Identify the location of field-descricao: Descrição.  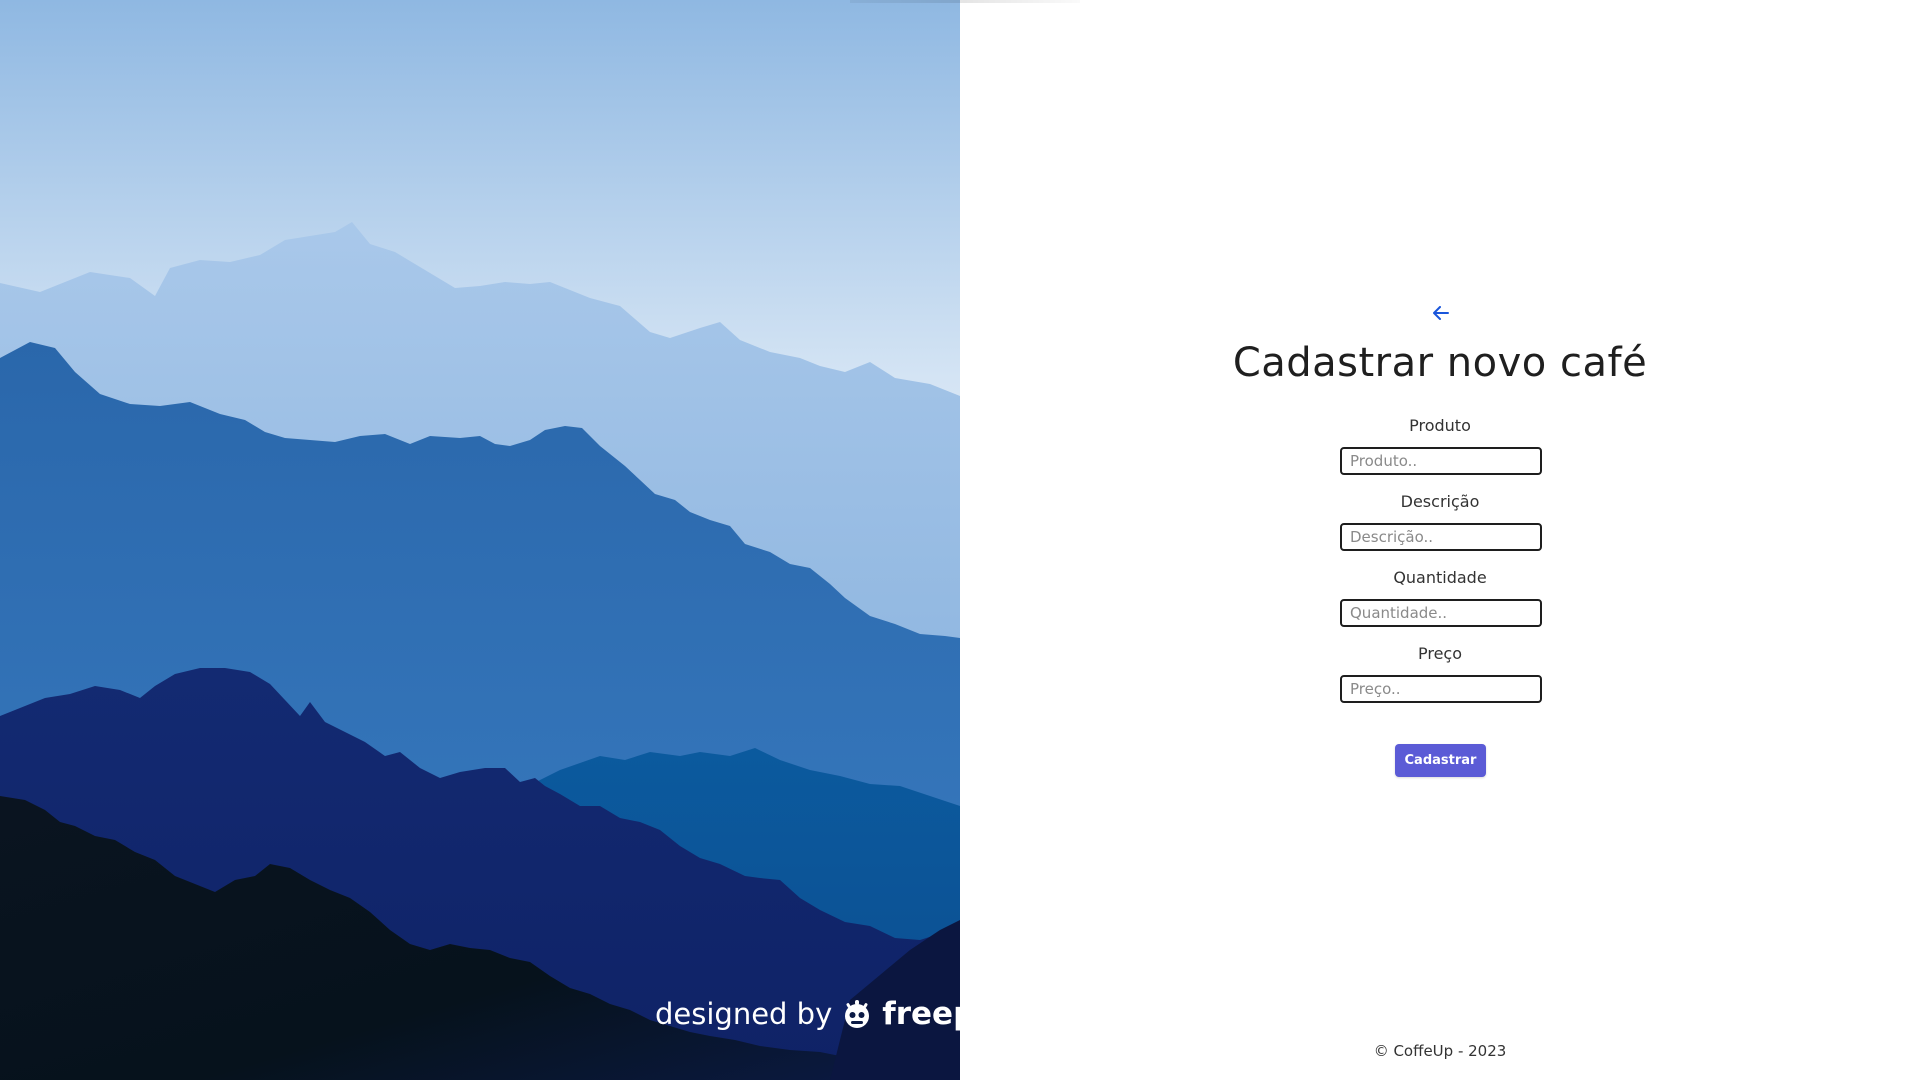
(1440, 528).